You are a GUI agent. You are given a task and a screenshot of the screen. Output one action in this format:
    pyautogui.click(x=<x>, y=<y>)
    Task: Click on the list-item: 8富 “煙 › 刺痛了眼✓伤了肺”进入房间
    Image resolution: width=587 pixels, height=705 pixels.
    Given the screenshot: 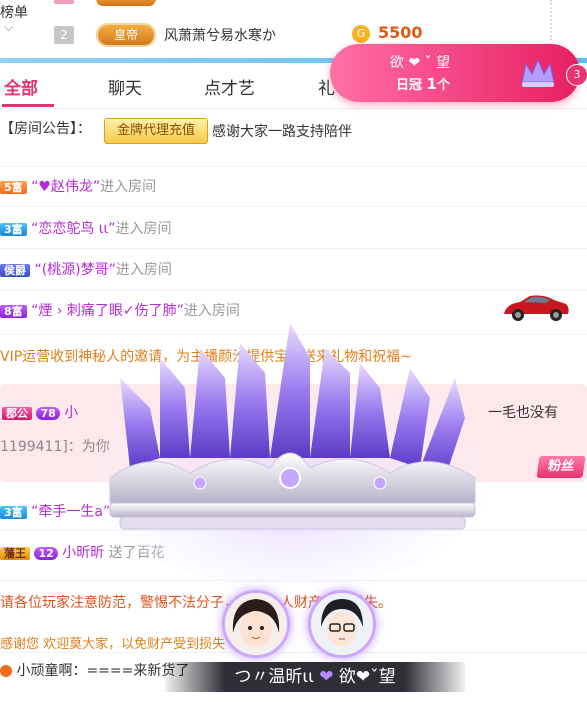 What is the action you would take?
    pyautogui.click(x=120, y=310)
    